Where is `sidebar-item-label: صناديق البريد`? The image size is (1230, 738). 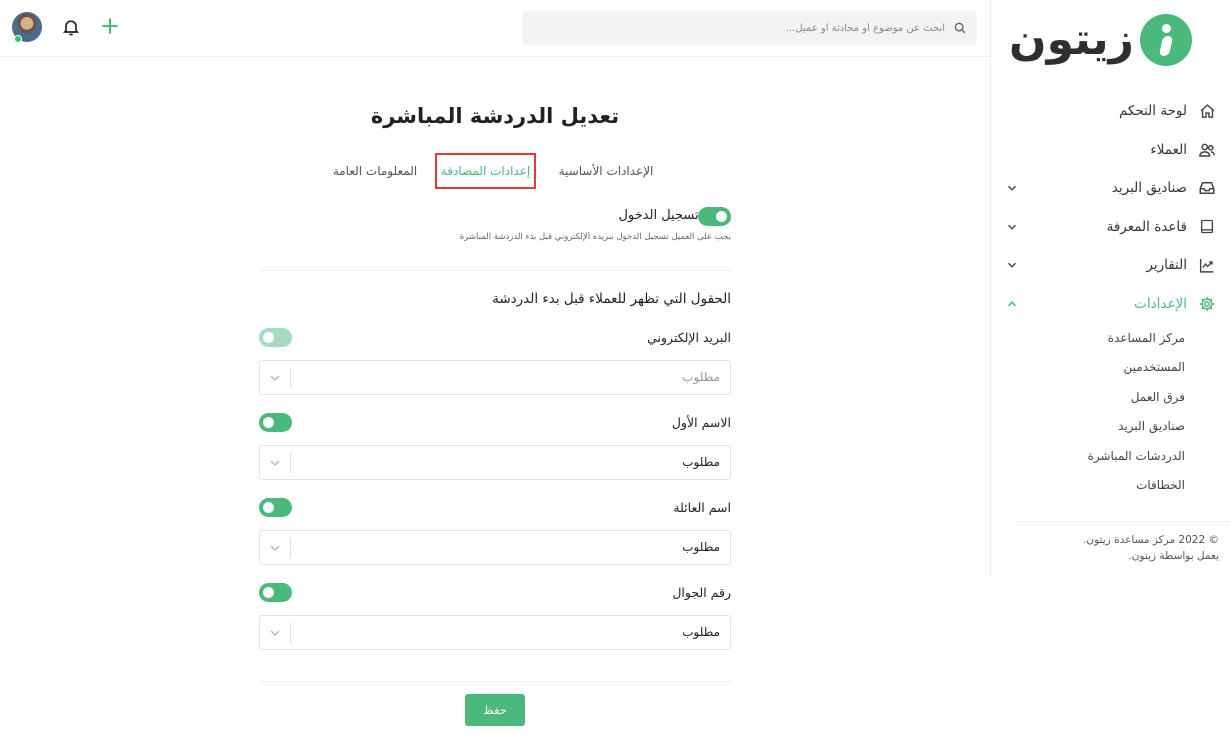 sidebar-item-label: صناديق البريد is located at coordinates (1149, 188).